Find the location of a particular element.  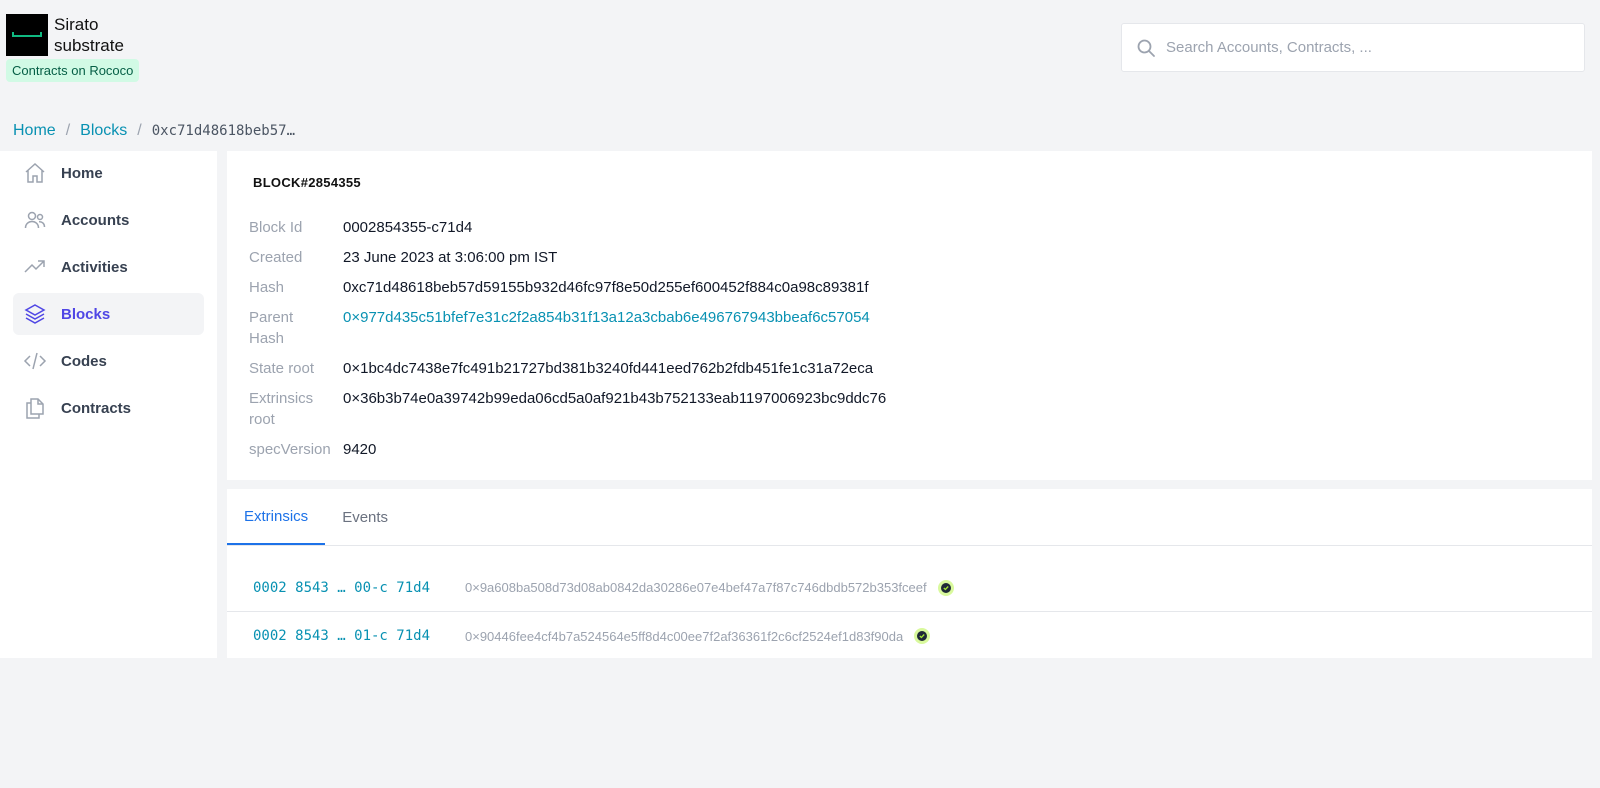

sidebar-item-label: Home is located at coordinates (82, 173).